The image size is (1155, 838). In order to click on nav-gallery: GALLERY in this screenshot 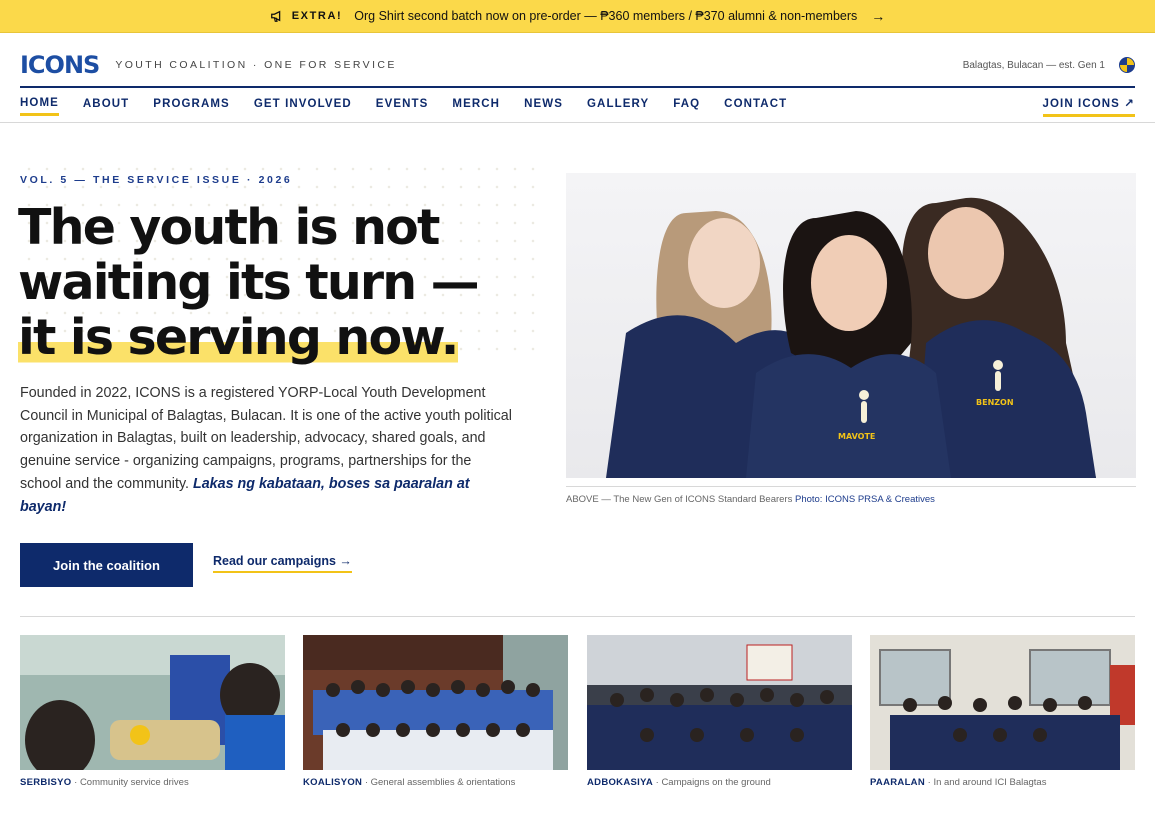, I will do `click(618, 106)`.